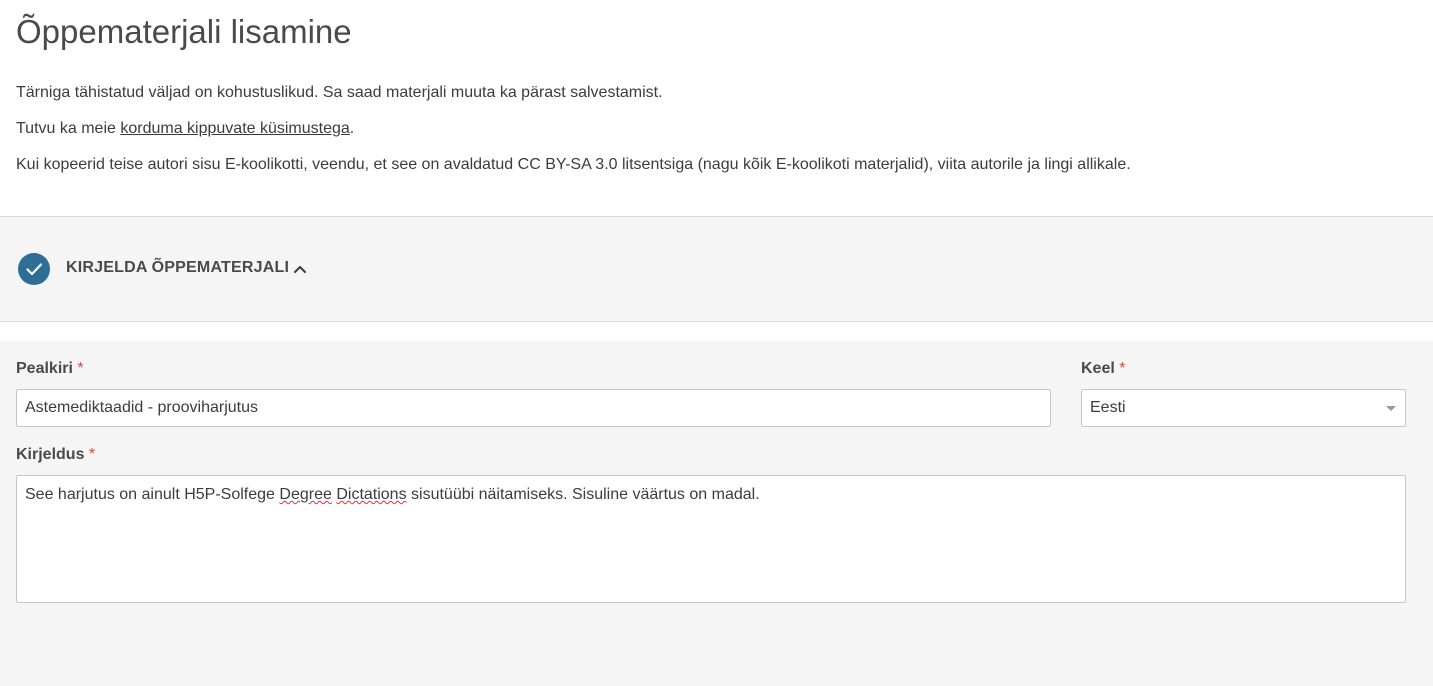 The height and width of the screenshot is (686, 1433). What do you see at coordinates (533, 408) in the screenshot?
I see `title-input: Astemediktaadid - prooviharjutus` at bounding box center [533, 408].